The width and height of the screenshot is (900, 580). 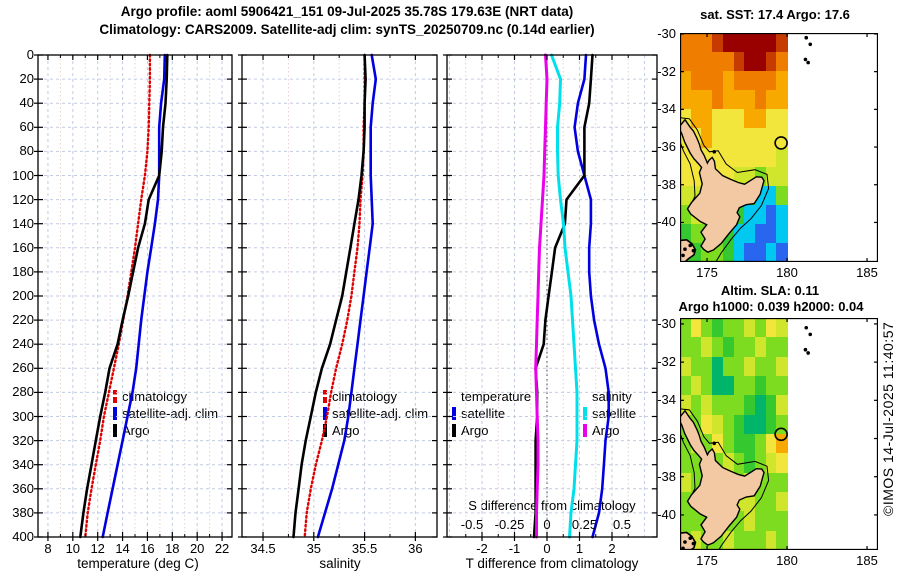 What do you see at coordinates (23, 488) in the screenshot?
I see `depth-tick-label: 360` at bounding box center [23, 488].